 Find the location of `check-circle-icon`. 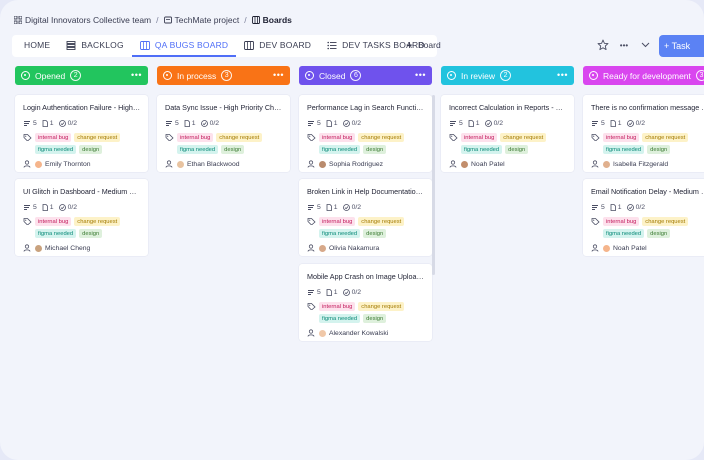

check-circle-icon is located at coordinates (488, 123).